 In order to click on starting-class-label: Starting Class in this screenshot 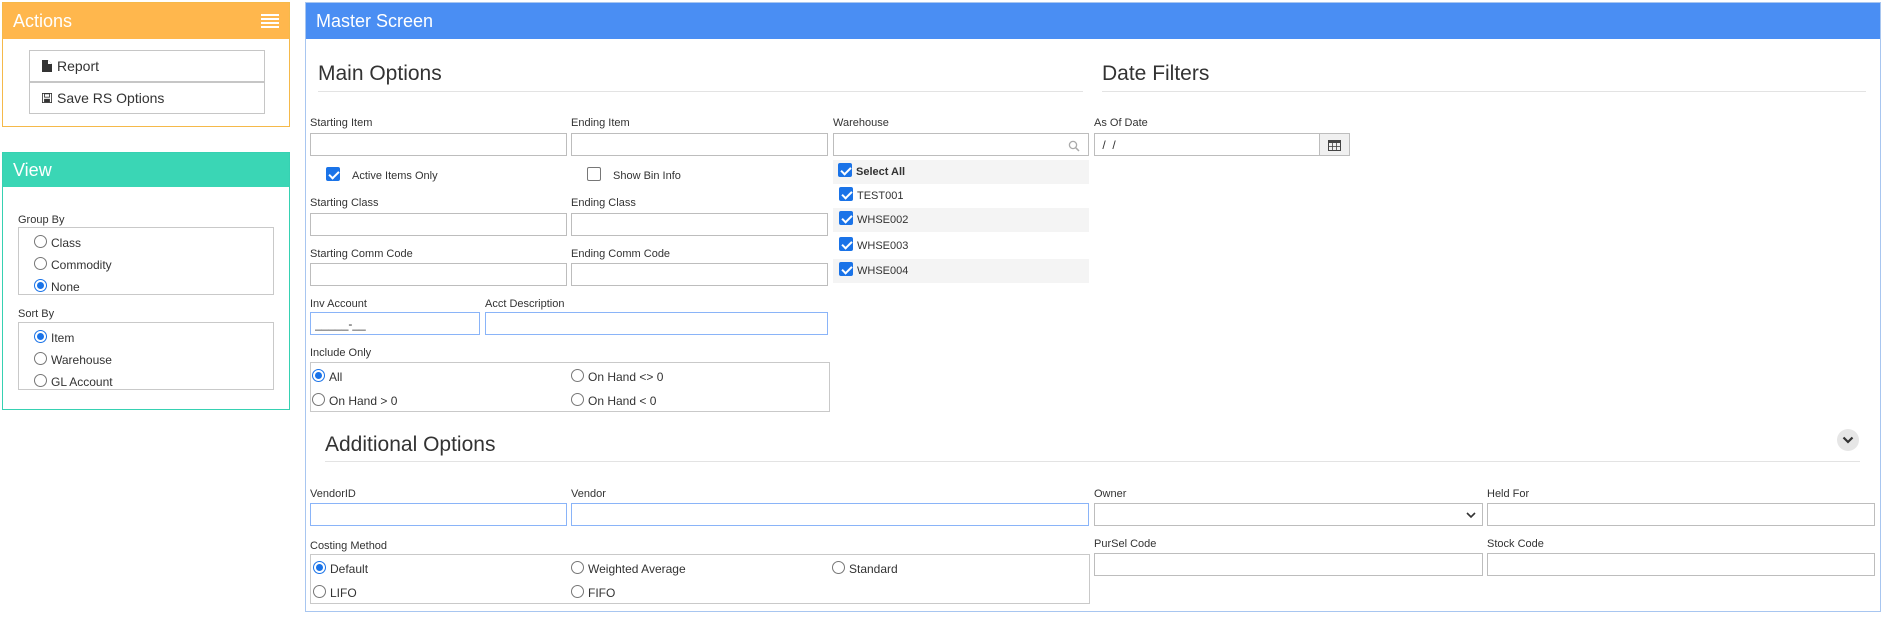, I will do `click(344, 203)`.